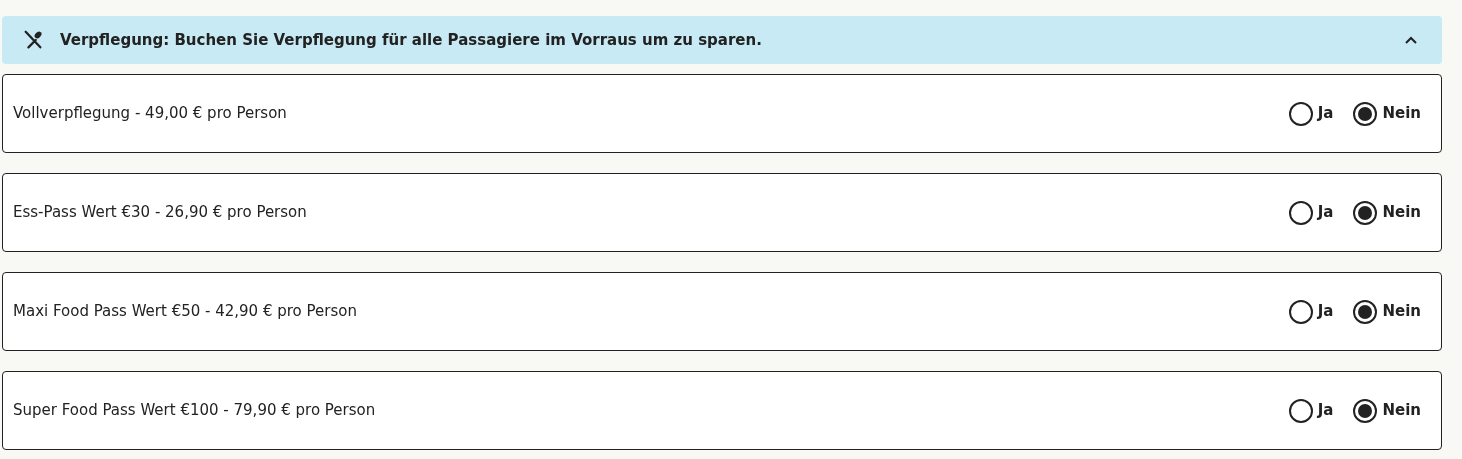 Image resolution: width=1462 pixels, height=459 pixels. Describe the element at coordinates (195, 411) in the screenshot. I see `option-label: Super Food Pass Wert €100 - 79,90 € pro Person` at that location.